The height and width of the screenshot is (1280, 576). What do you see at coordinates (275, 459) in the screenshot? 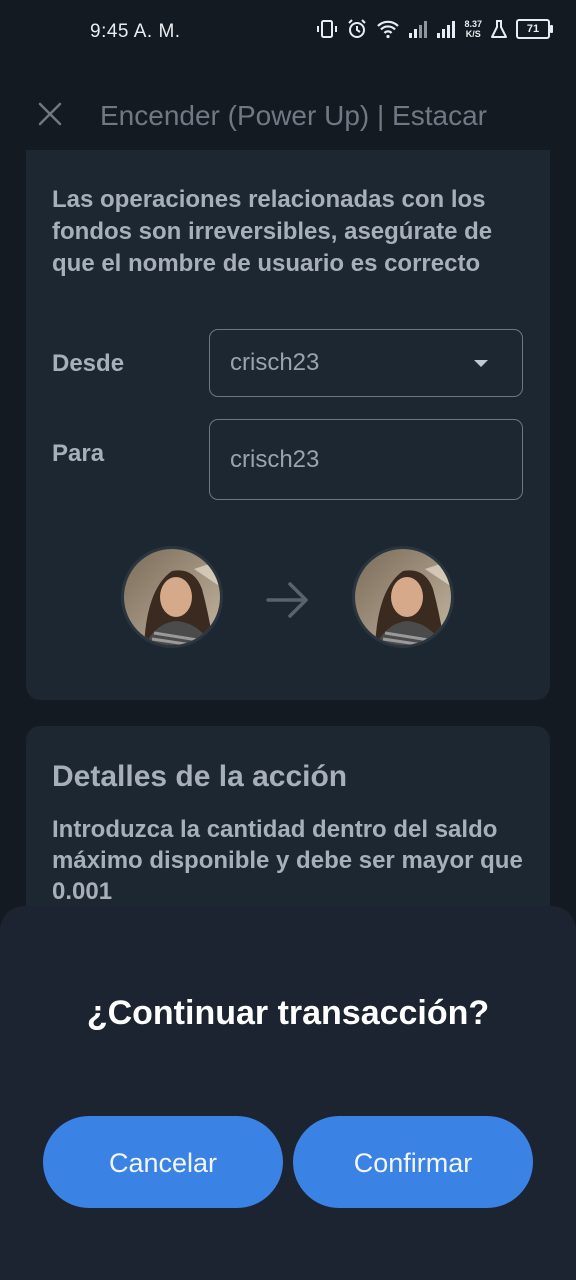
I see `to-account-value: crisch23` at bounding box center [275, 459].